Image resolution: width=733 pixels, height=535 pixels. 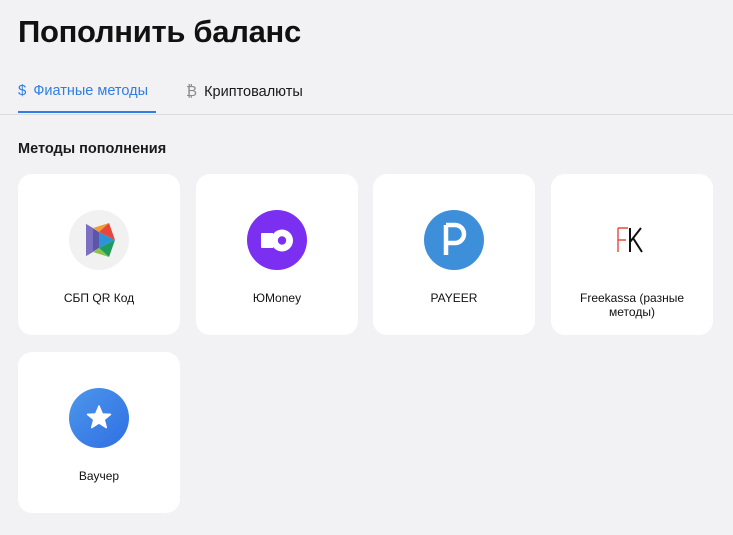 I want to click on page-title: Пополнить баланс, so click(x=159, y=31).